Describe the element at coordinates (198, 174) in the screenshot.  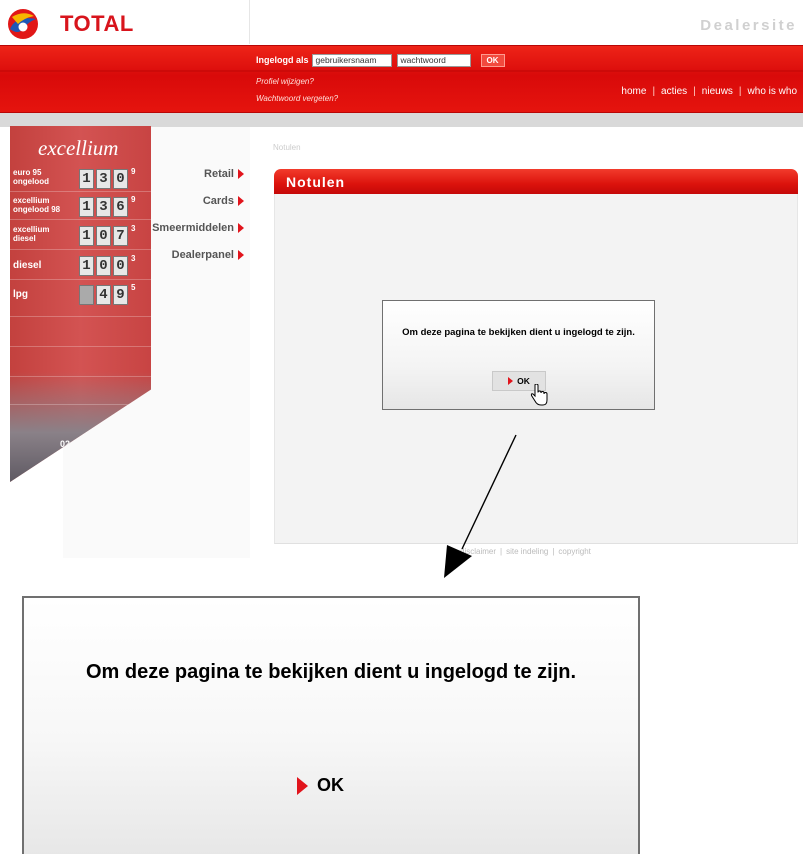
I see `sidenav-item-retail: Retail` at that location.